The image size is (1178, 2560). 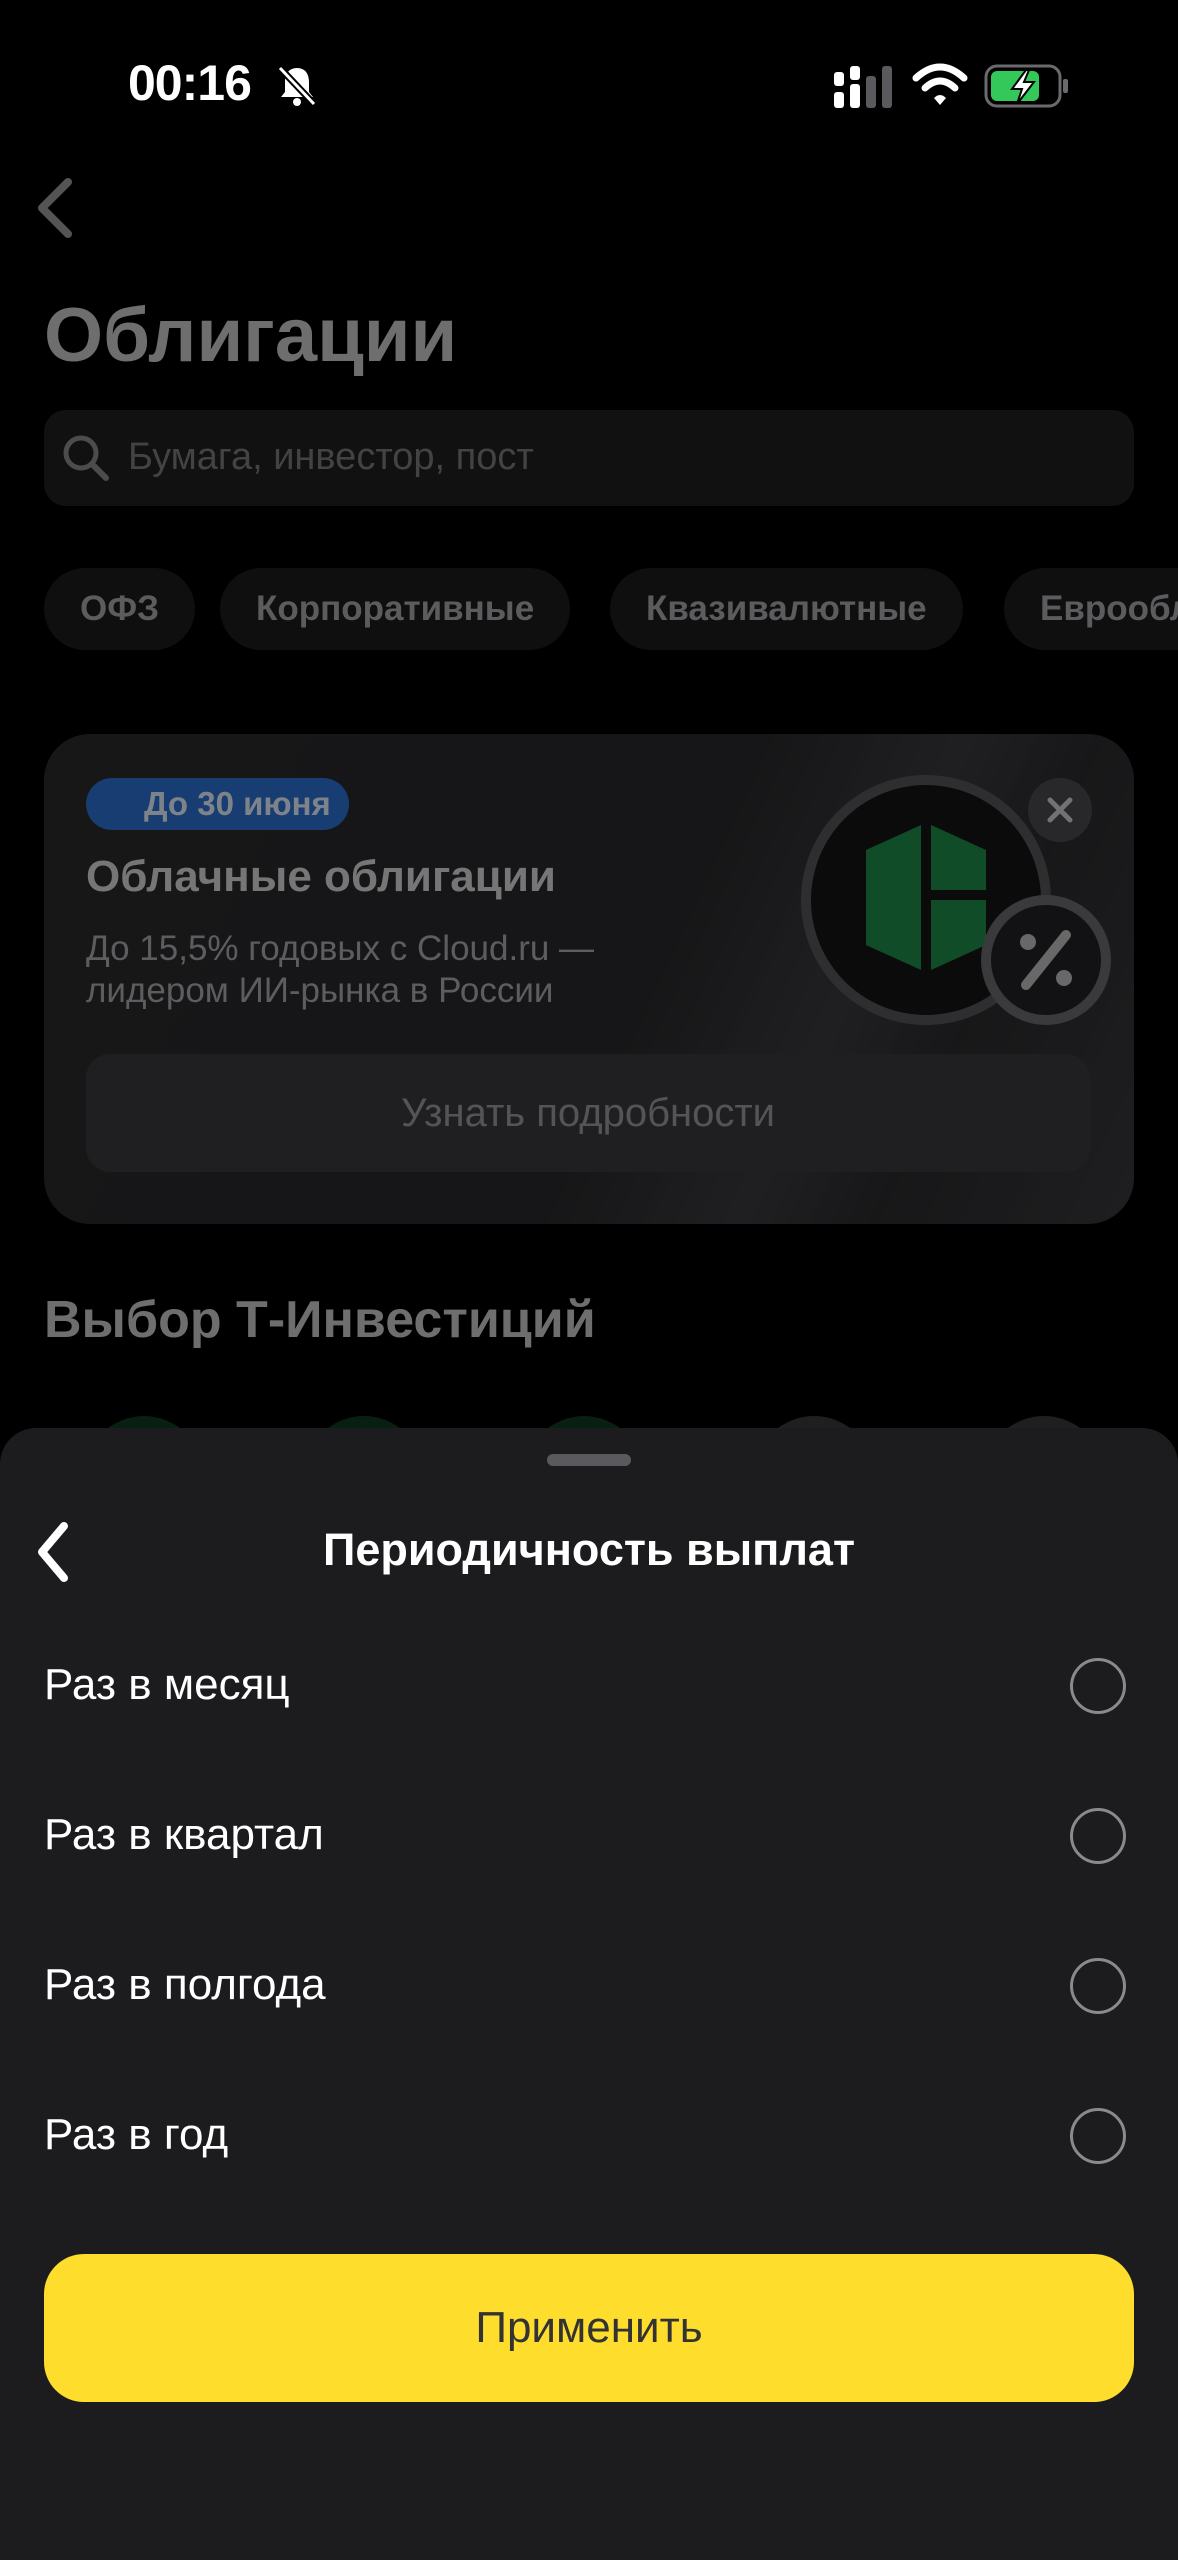 I want to click on chip-corporate: Корпоративные, so click(x=395, y=609).